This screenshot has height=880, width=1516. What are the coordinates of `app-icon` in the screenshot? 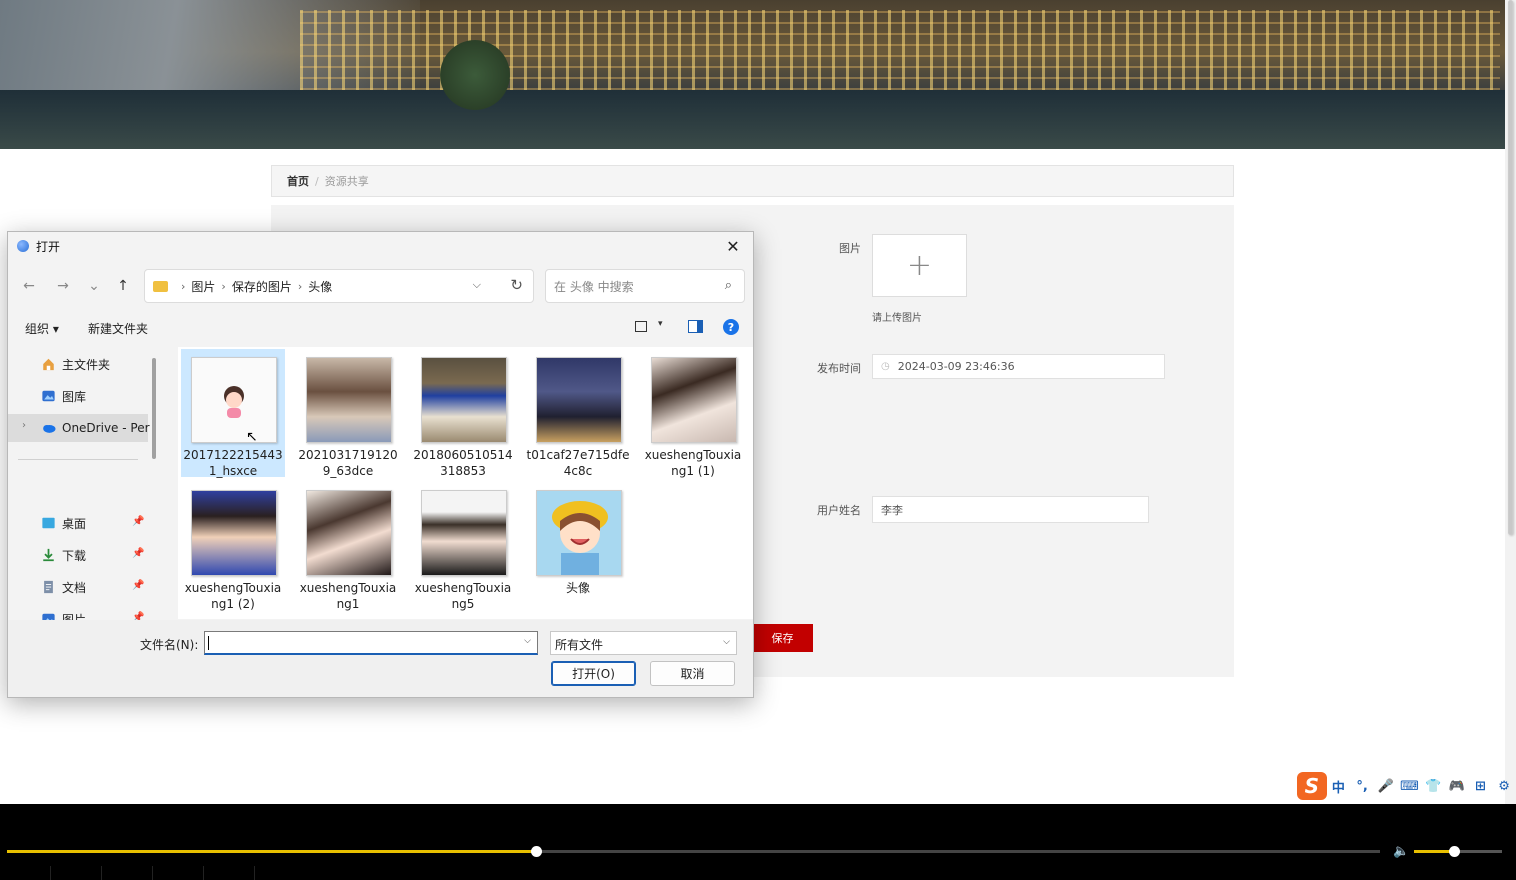 It's located at (23, 246).